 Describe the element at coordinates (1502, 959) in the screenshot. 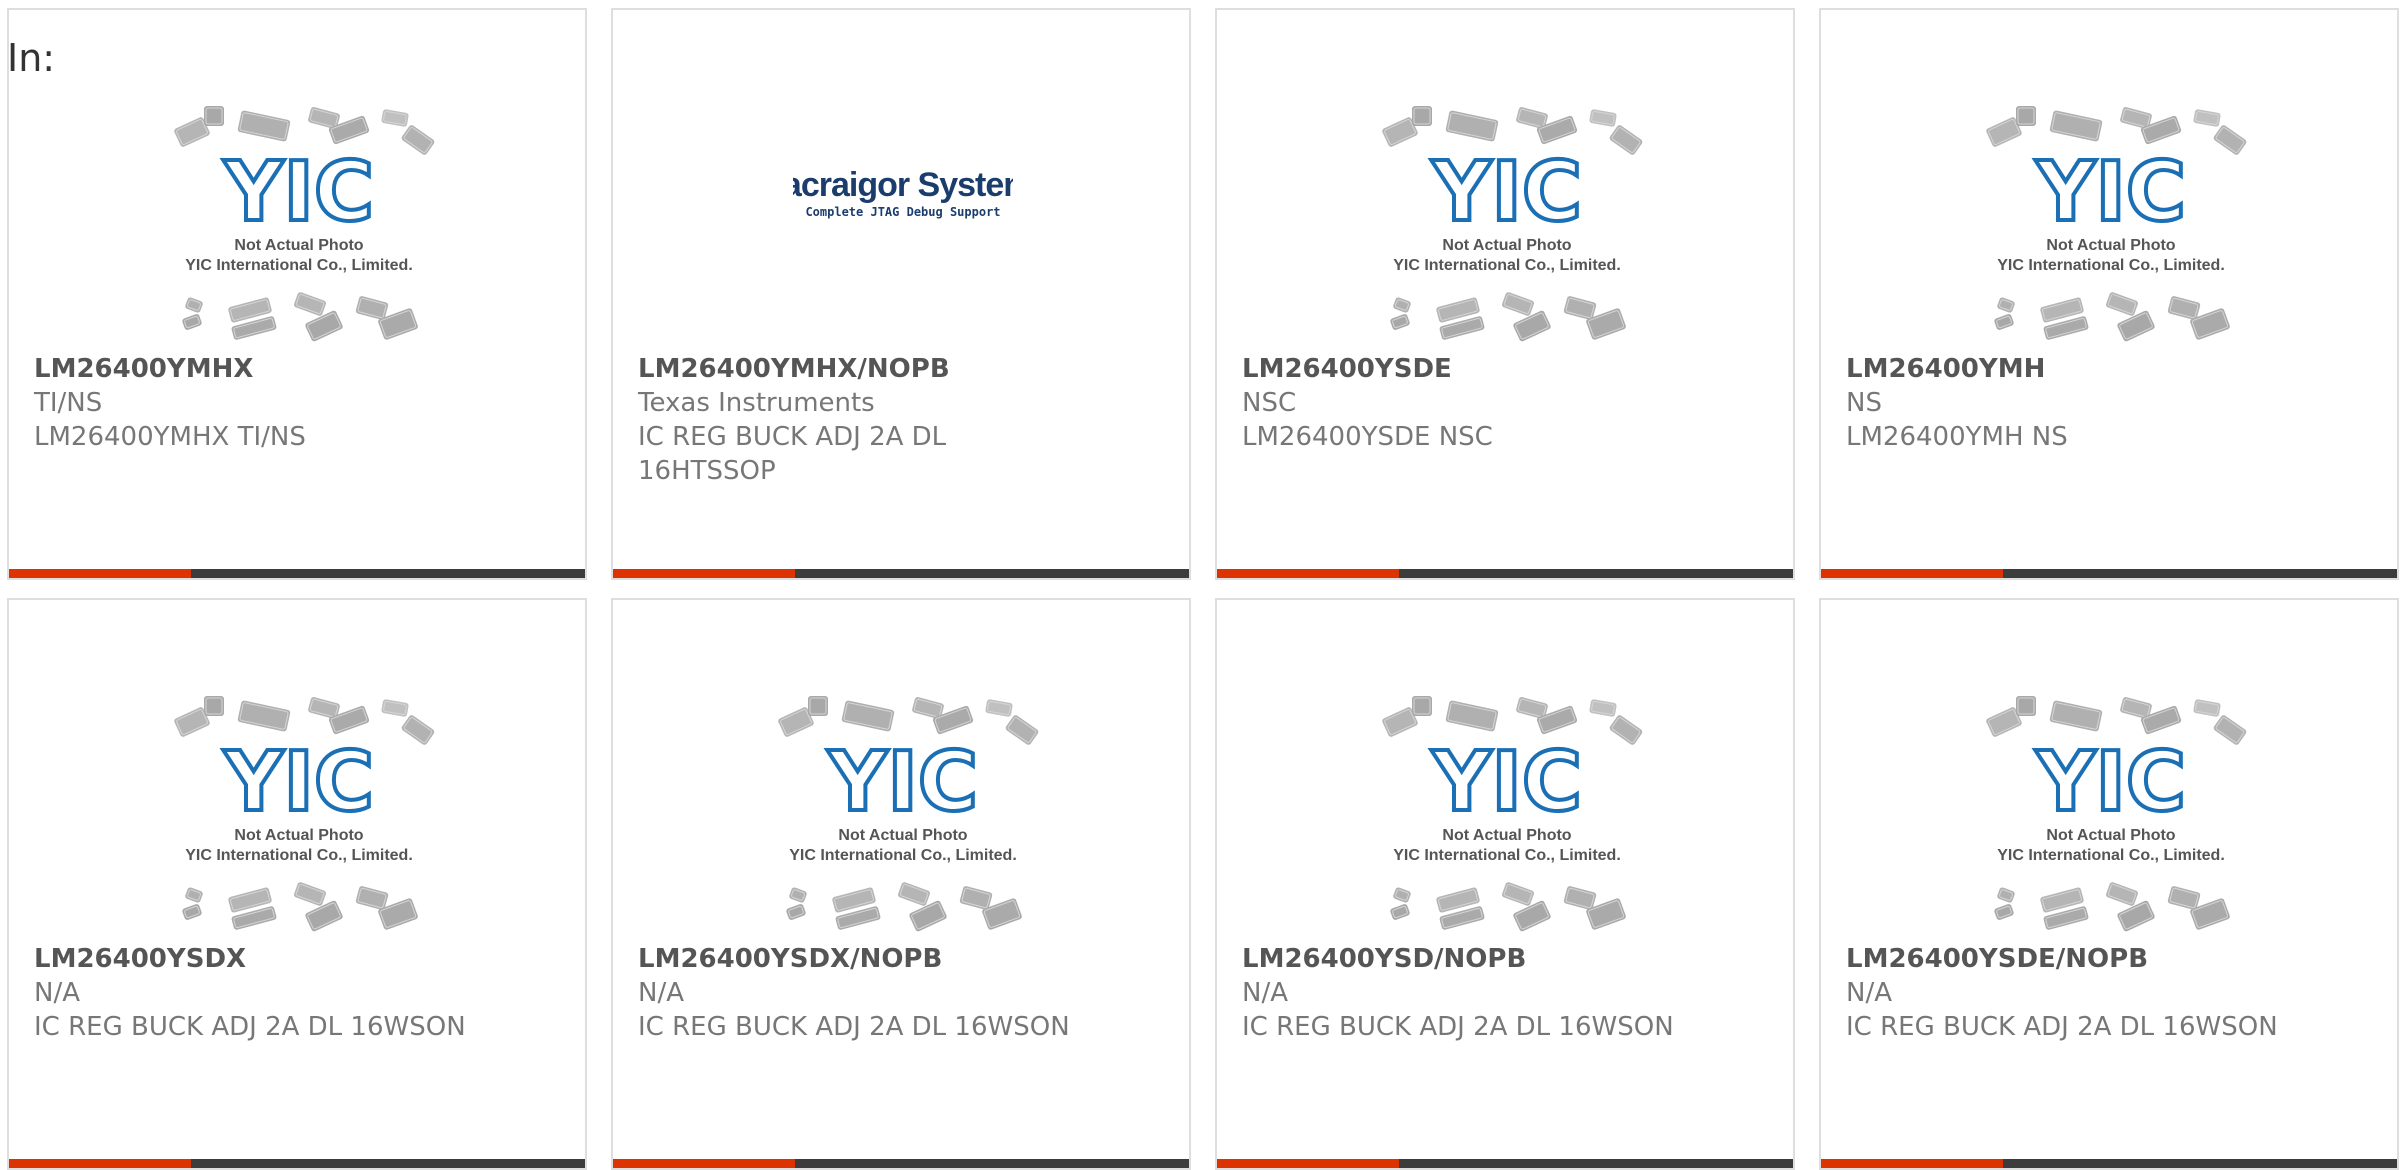

I see `part-number-link: LM26400YSD/NOPB` at that location.